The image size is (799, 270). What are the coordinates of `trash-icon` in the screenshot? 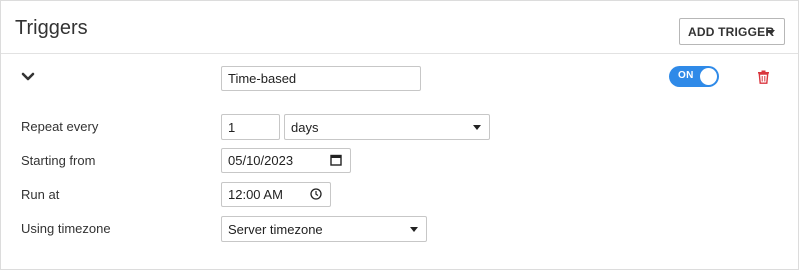 It's located at (763, 77).